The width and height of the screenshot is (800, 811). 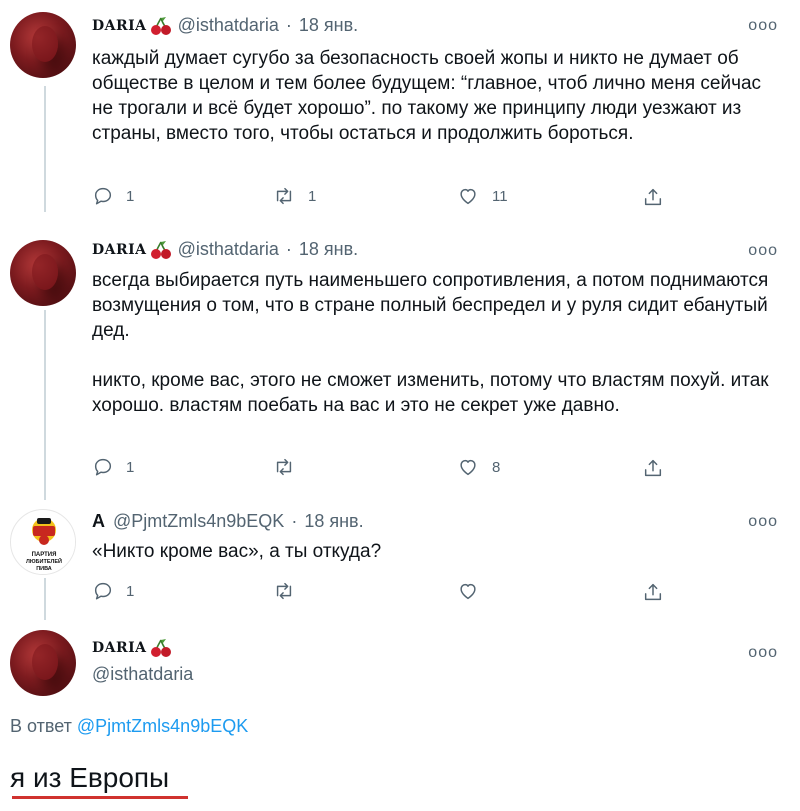 I want to click on party-logo: ПАРТИЯ ЛЮБИТЕЛЕЙ ПИВА, so click(x=43, y=542).